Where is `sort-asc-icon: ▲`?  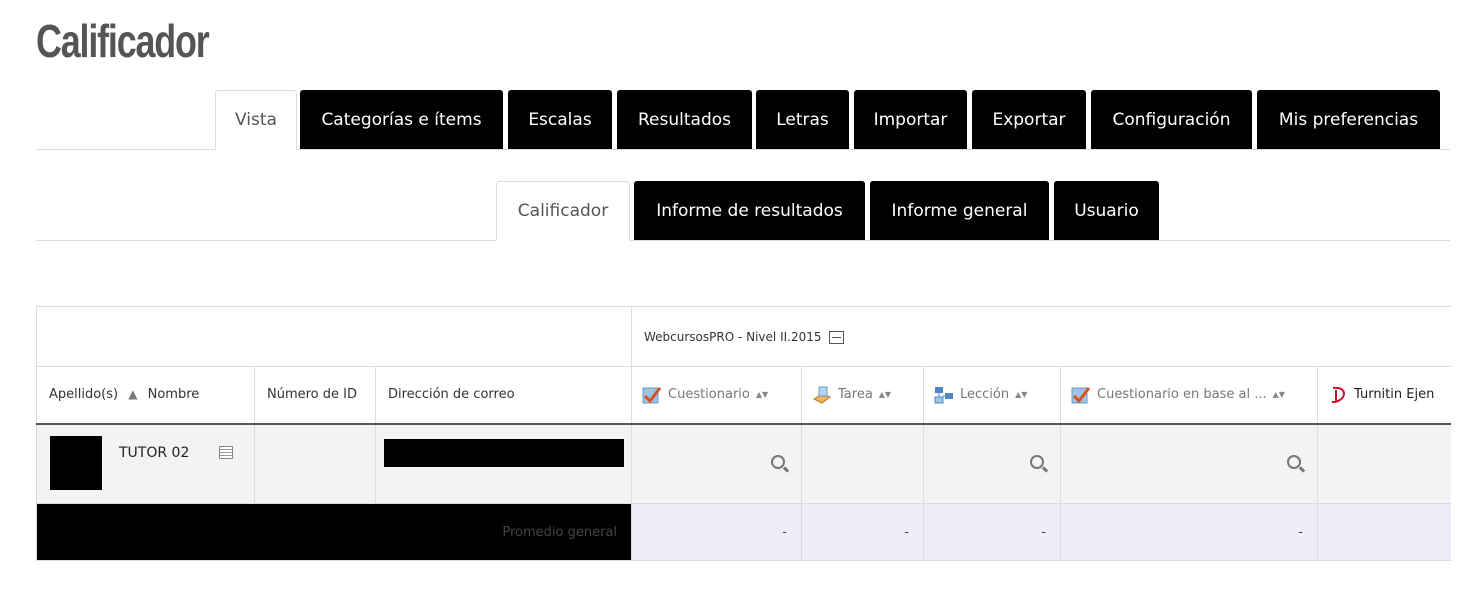
sort-asc-icon: ▲ is located at coordinates (133, 394).